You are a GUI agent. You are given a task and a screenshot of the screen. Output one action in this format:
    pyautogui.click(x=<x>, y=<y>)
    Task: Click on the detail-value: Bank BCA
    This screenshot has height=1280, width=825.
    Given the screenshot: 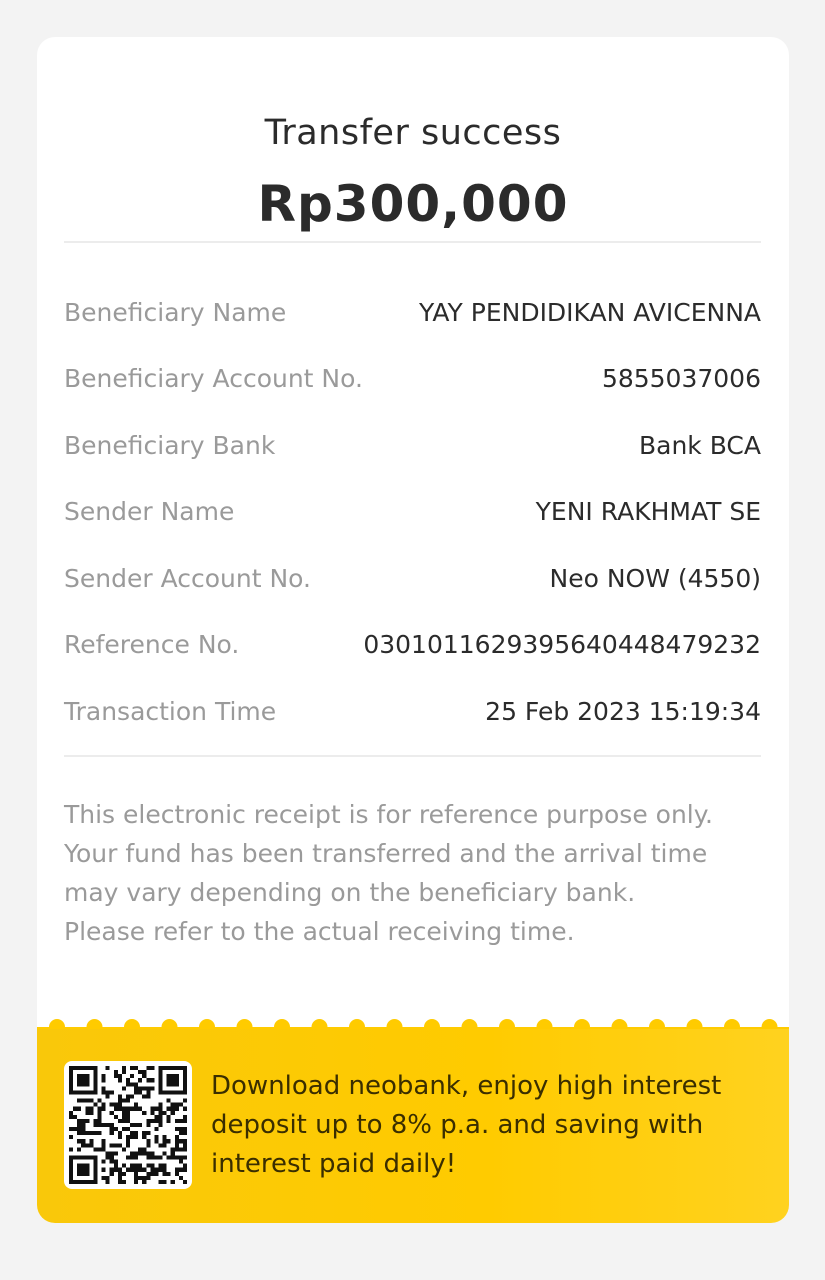 What is the action you would take?
    pyautogui.click(x=699, y=445)
    